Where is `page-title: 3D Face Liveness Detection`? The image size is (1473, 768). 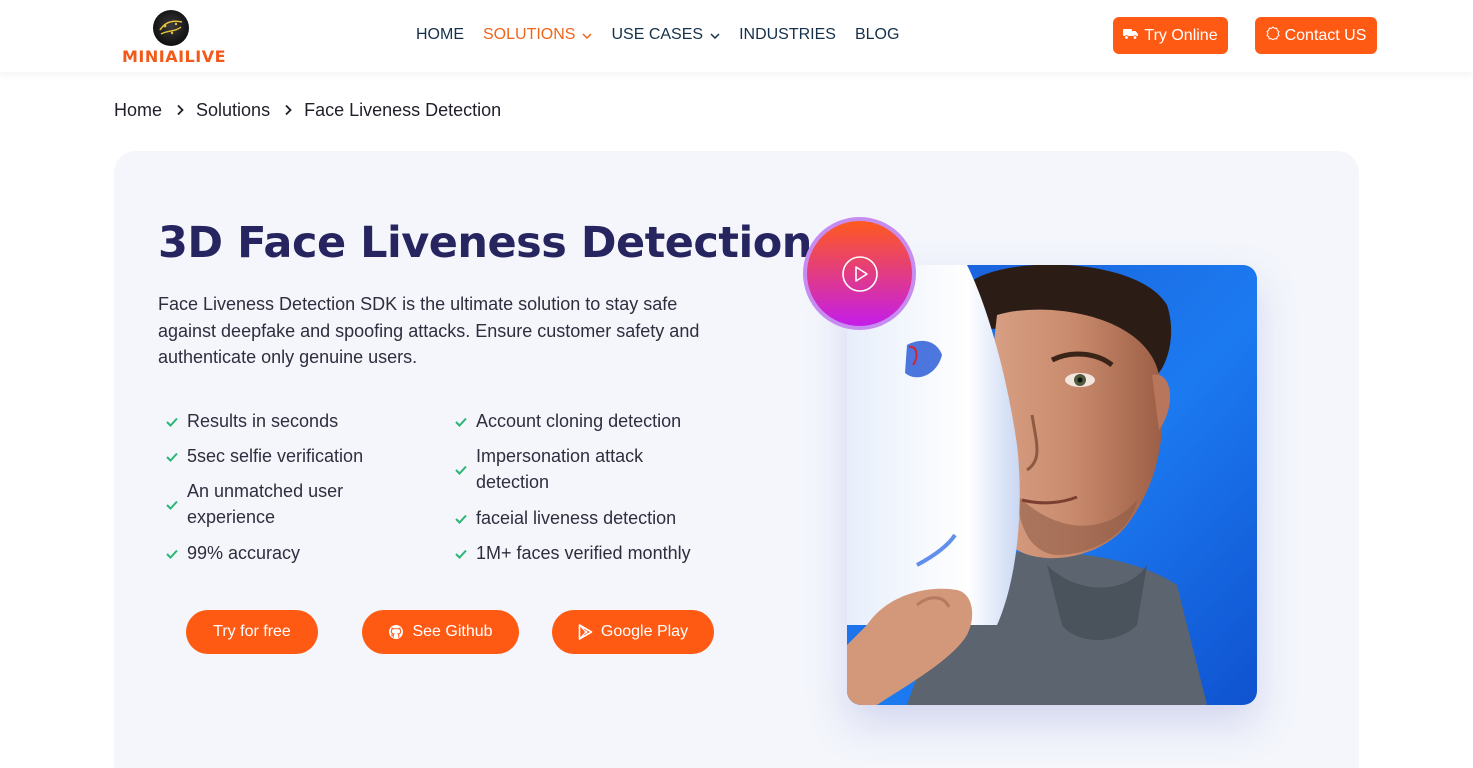
page-title: 3D Face Liveness Detection is located at coordinates (485, 243).